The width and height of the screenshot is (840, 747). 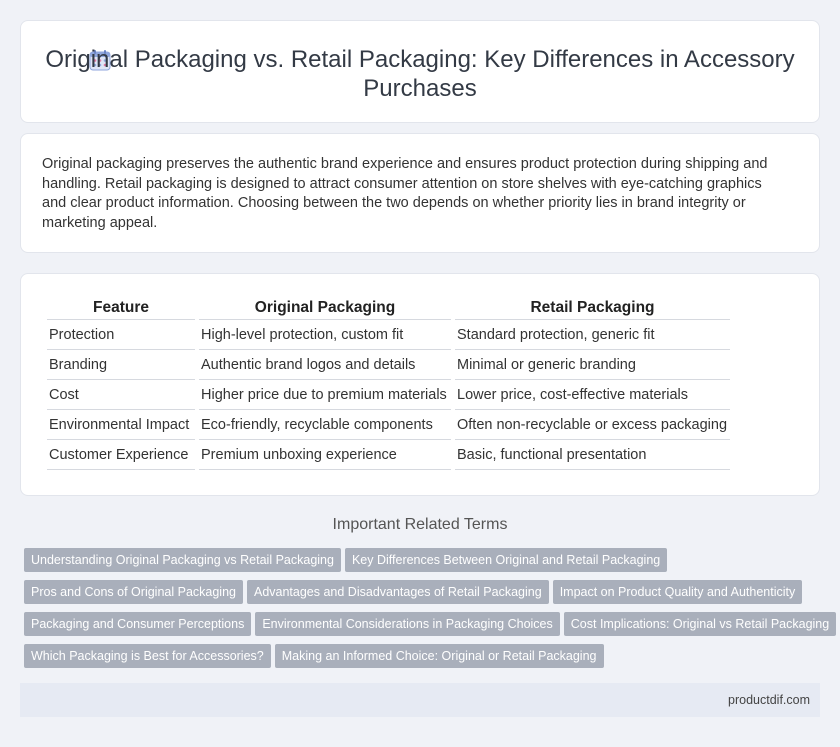 What do you see at coordinates (121, 455) in the screenshot?
I see `cell-feature: Customer Experience` at bounding box center [121, 455].